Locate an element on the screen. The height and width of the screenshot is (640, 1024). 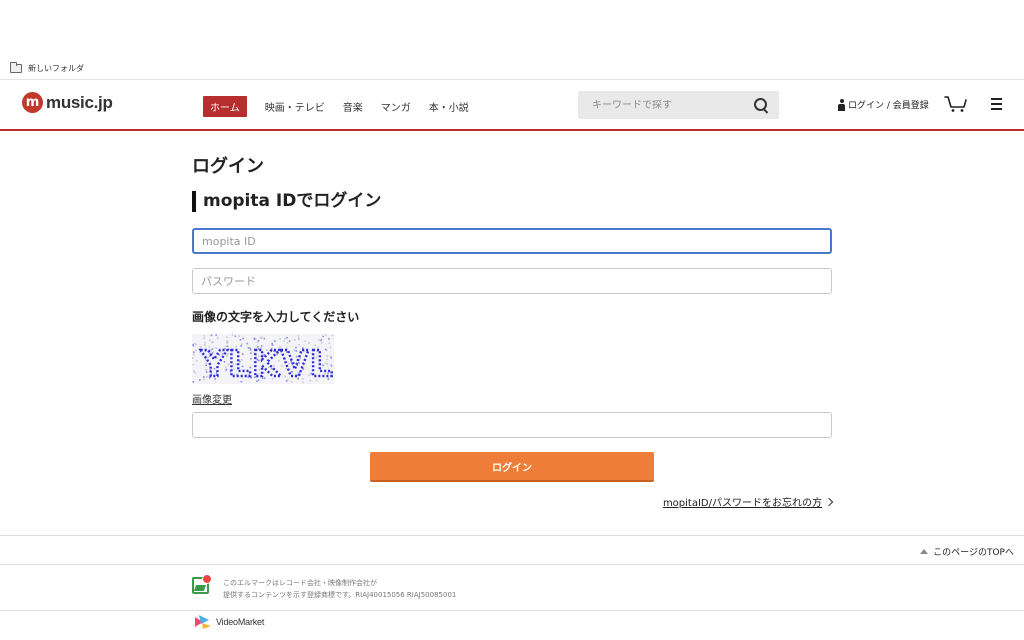
change-captcha-link: 画像変更 is located at coordinates (212, 398).